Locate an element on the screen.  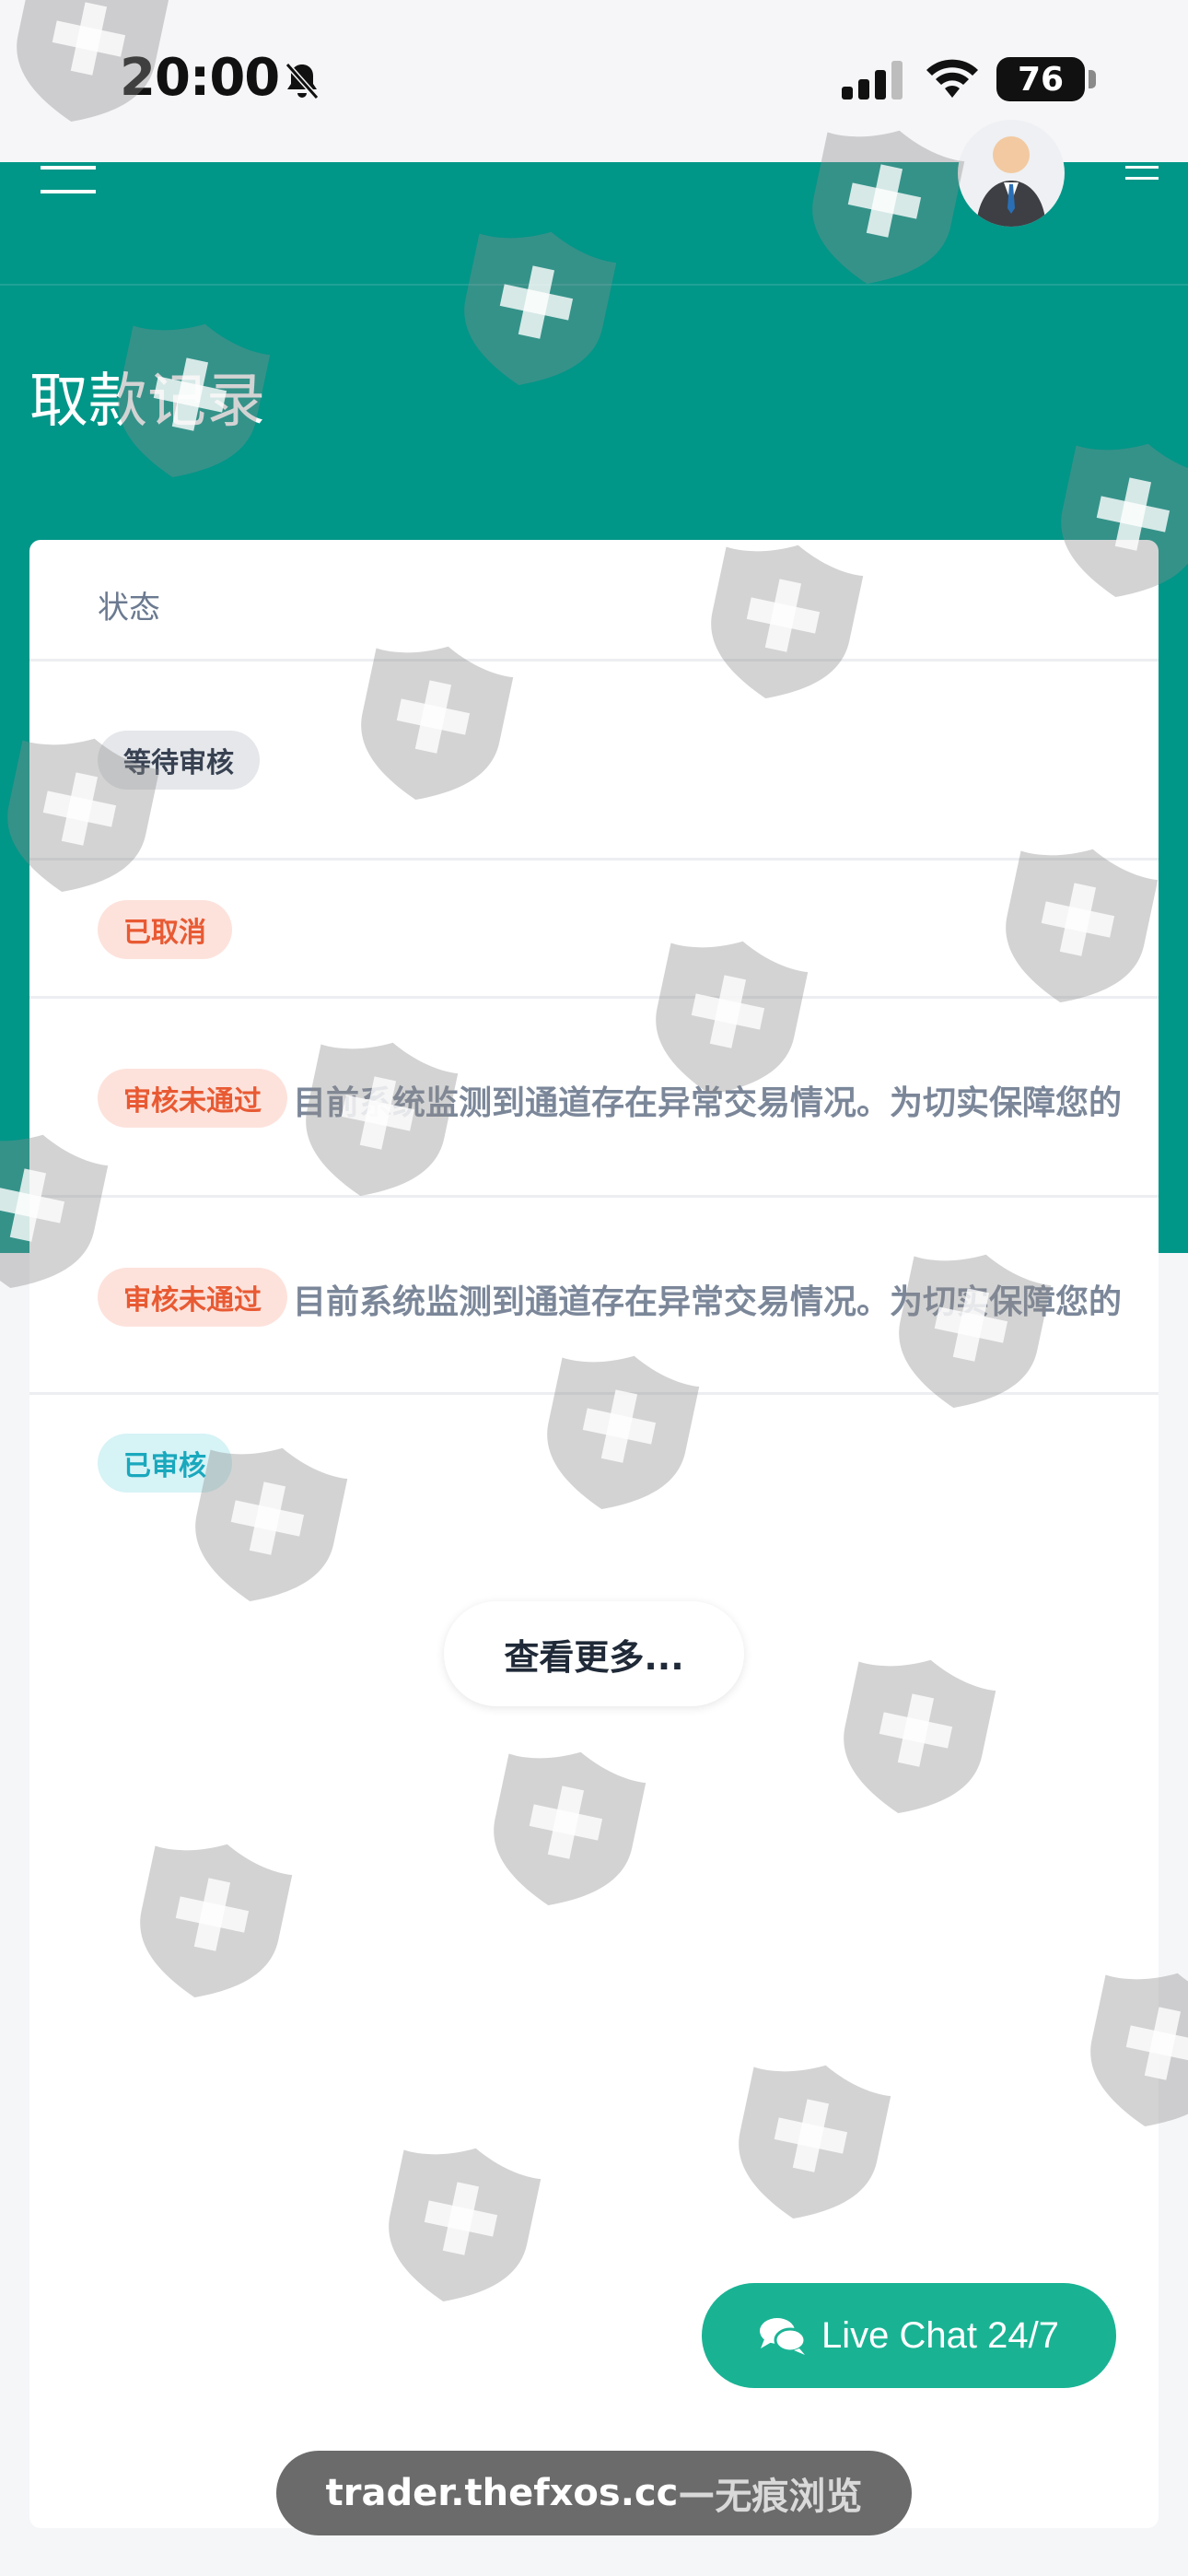
bell-slash-icon is located at coordinates (302, 81).